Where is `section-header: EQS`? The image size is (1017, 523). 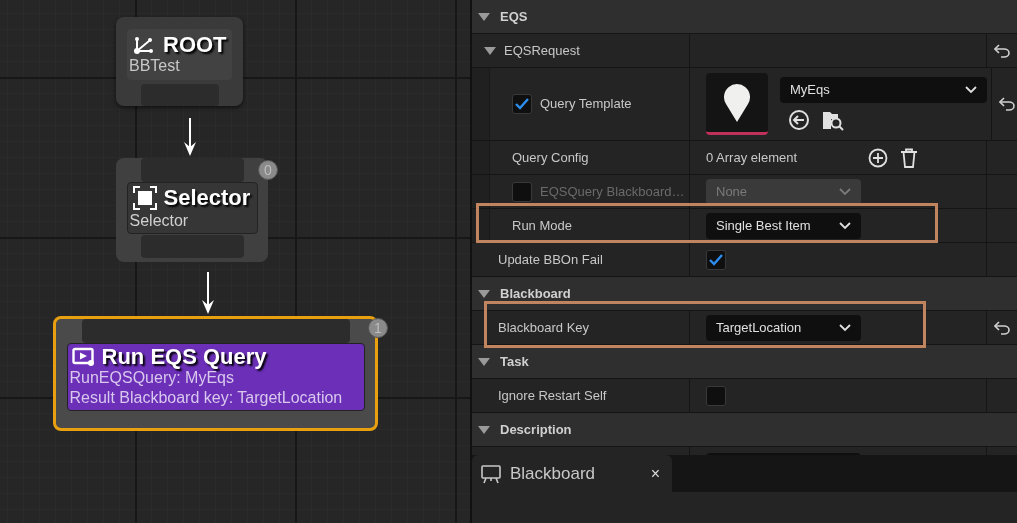 section-header: EQS is located at coordinates (514, 16).